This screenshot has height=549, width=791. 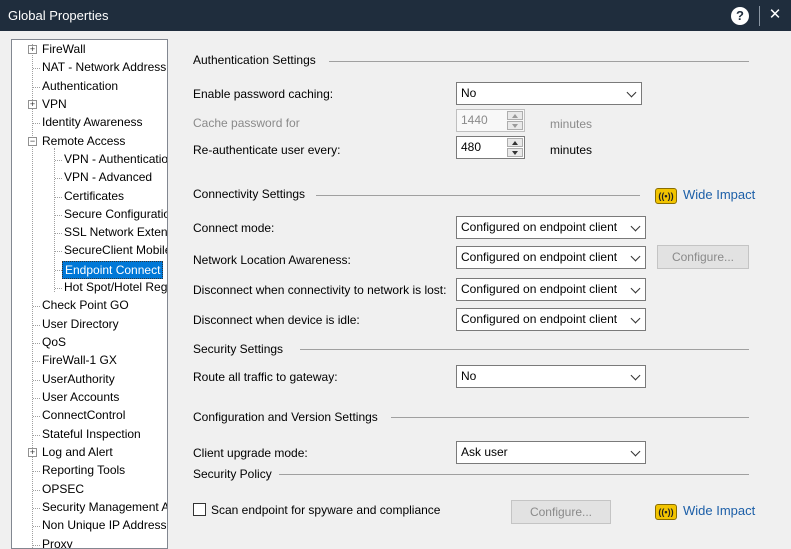 What do you see at coordinates (571, 124) in the screenshot?
I see `cache-for-unit: minutes` at bounding box center [571, 124].